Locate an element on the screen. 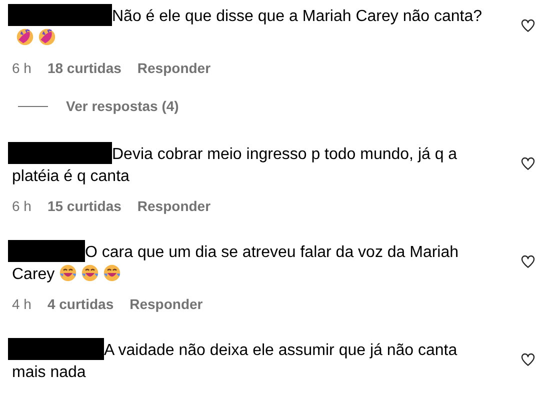  view-replies-link: Ver respostas (4) is located at coordinates (122, 106).